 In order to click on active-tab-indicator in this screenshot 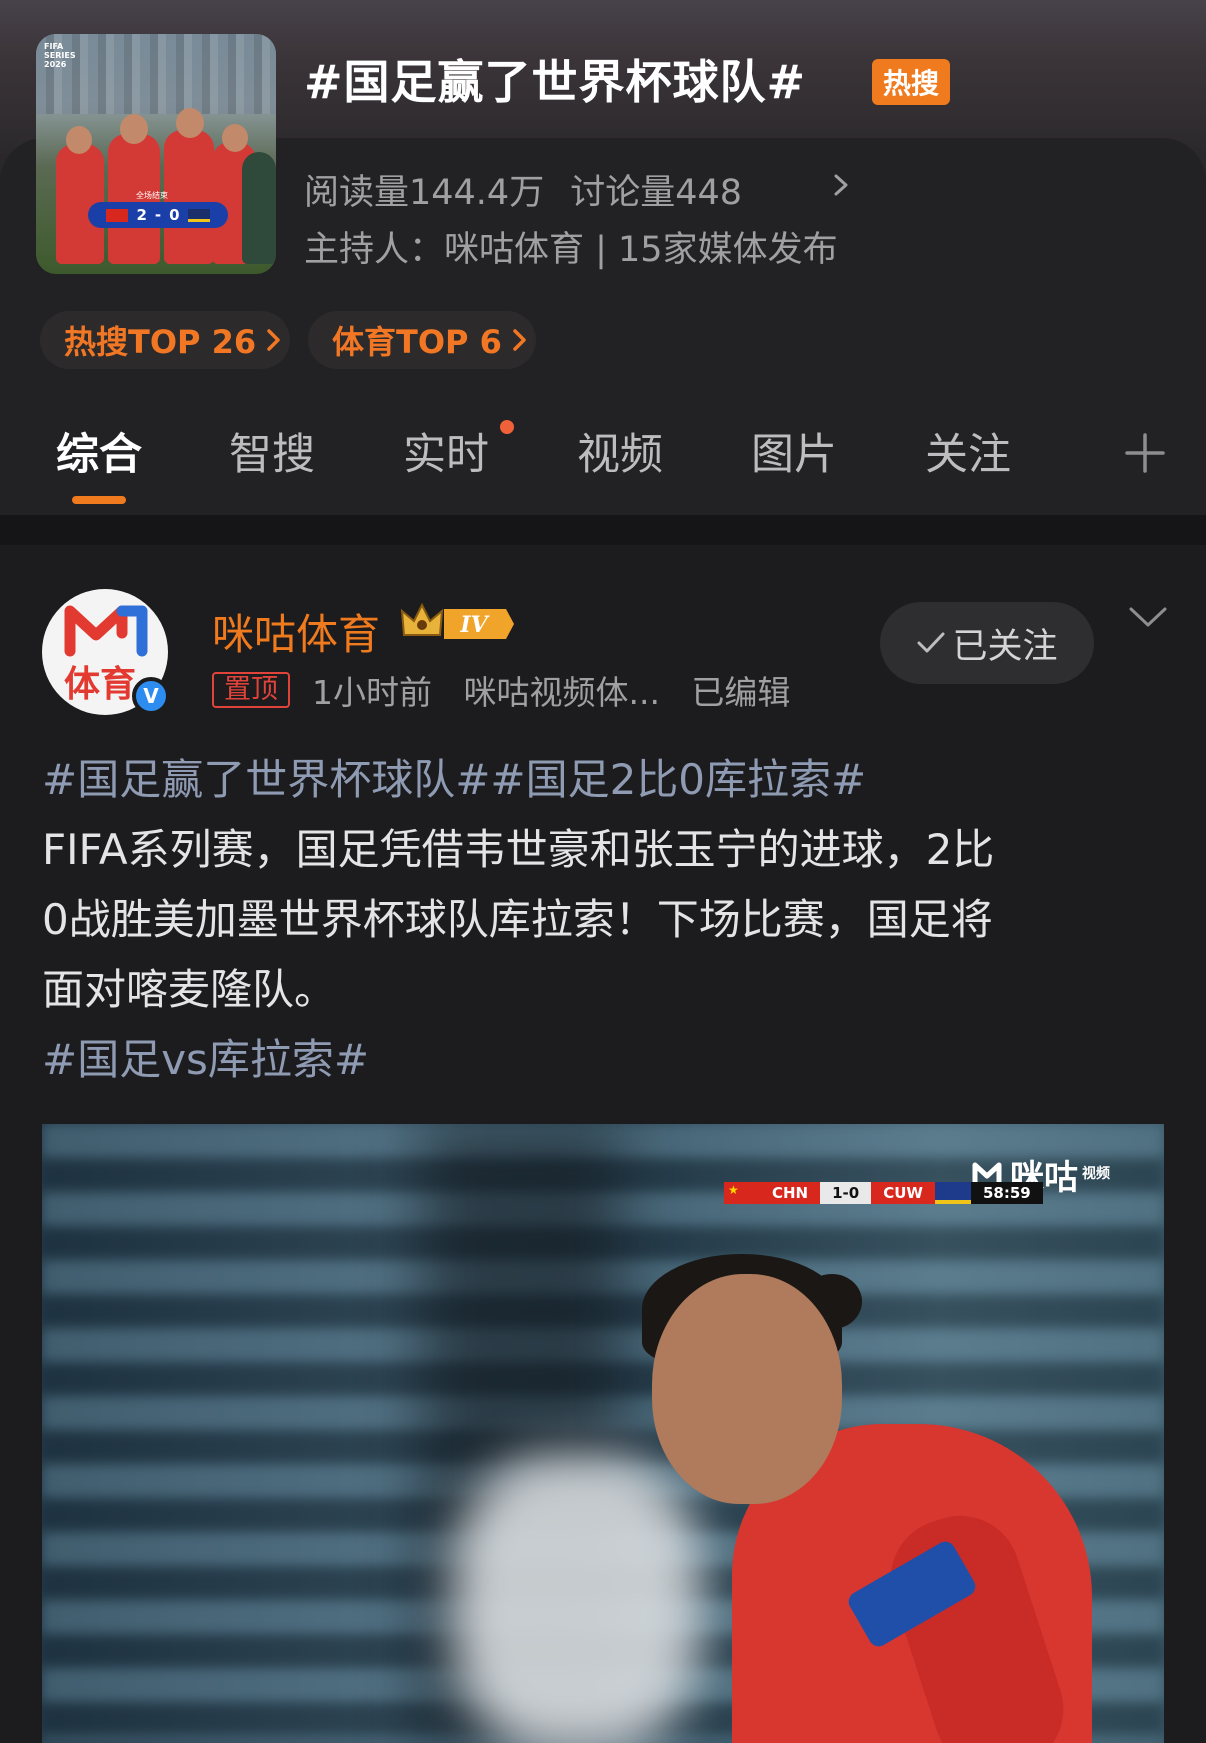, I will do `click(99, 500)`.